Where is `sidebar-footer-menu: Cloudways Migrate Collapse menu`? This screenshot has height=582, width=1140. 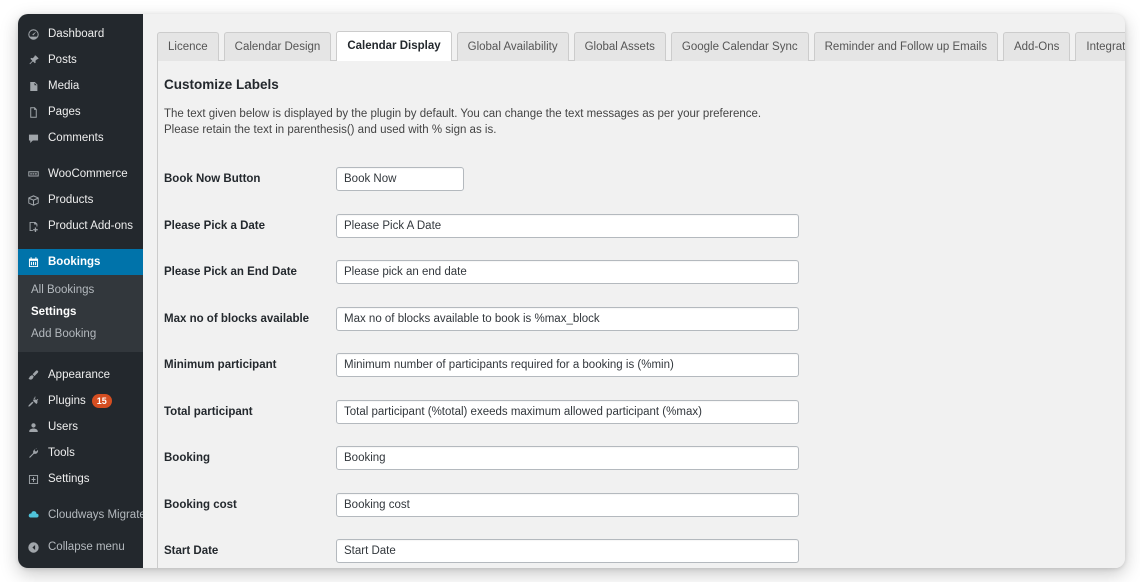 sidebar-footer-menu: Cloudways Migrate Collapse menu is located at coordinates (82, 531).